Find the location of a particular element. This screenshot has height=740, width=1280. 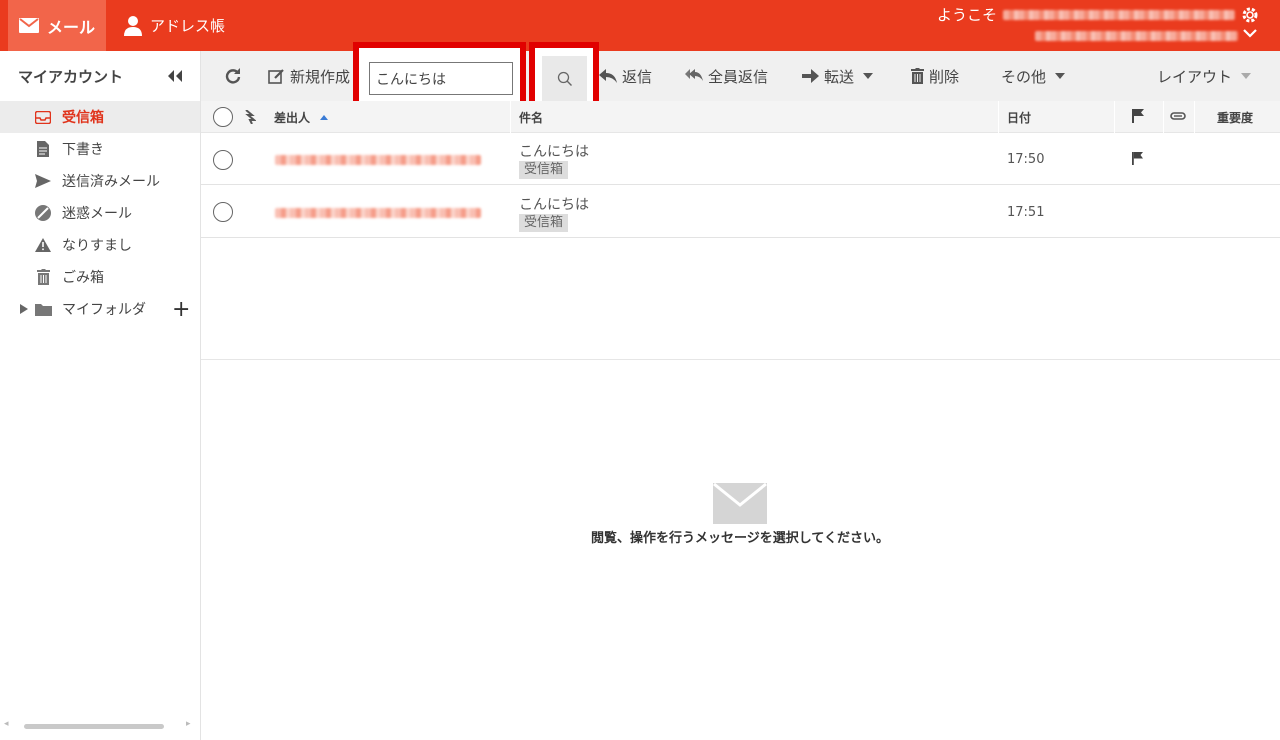

delete-button: 削除 is located at coordinates (935, 76).